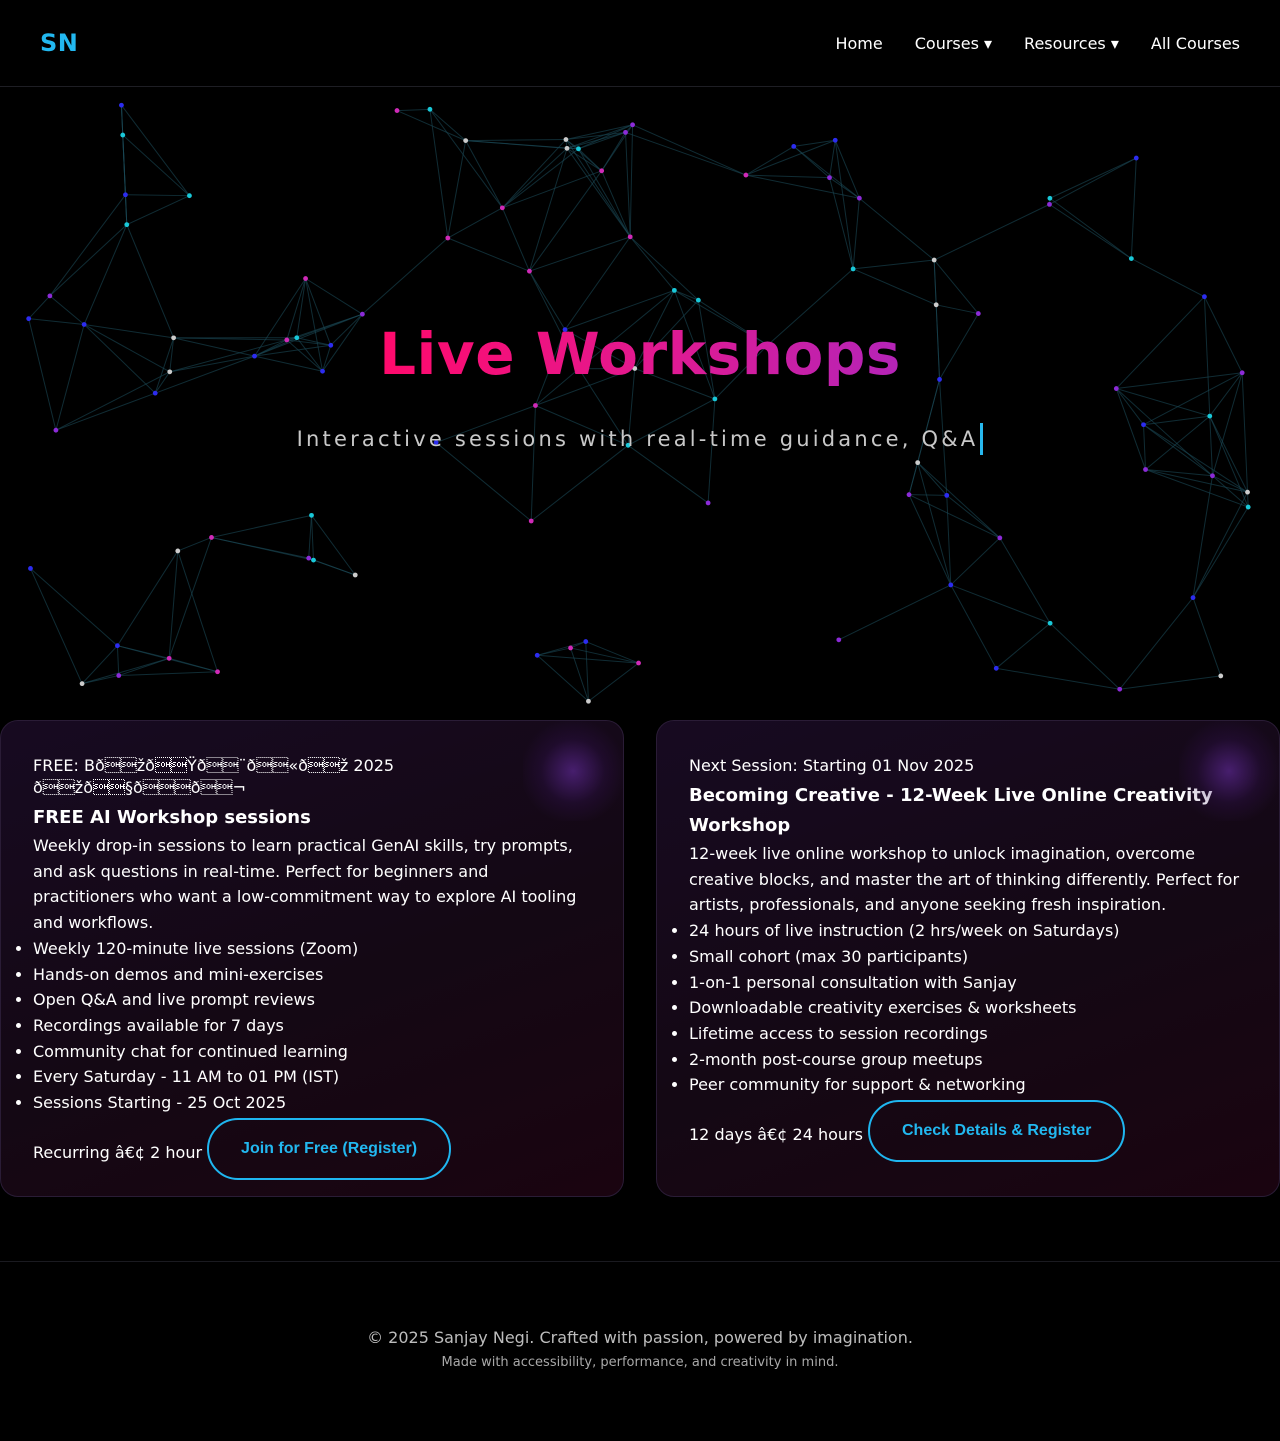  Describe the element at coordinates (1195, 43) in the screenshot. I see `nav-all-courses: All Courses` at that location.